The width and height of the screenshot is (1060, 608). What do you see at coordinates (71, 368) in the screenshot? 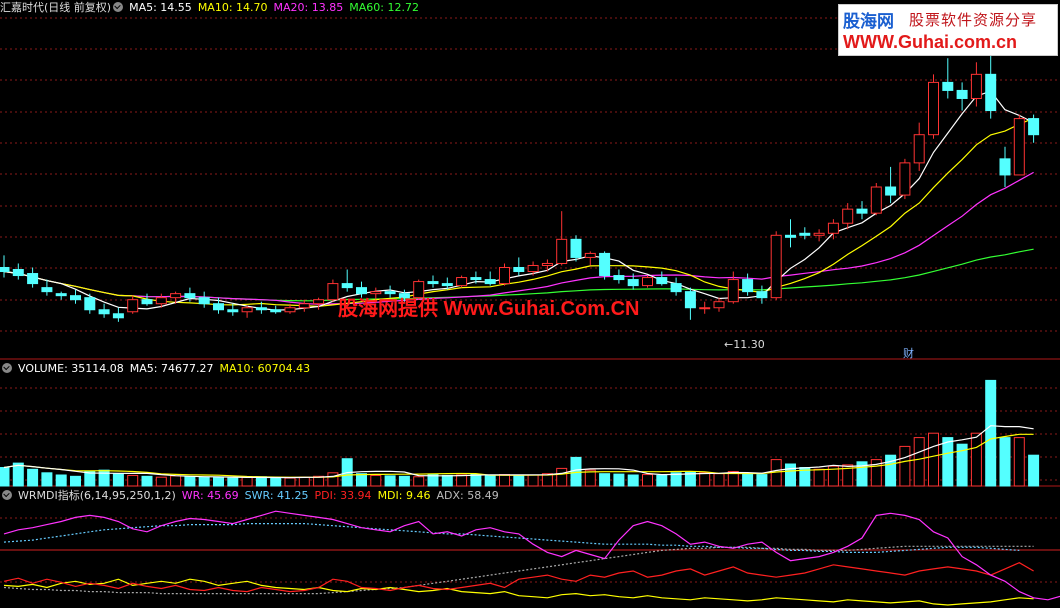
I see `volume-legend-item: VOLUME: 35114.08` at bounding box center [71, 368].